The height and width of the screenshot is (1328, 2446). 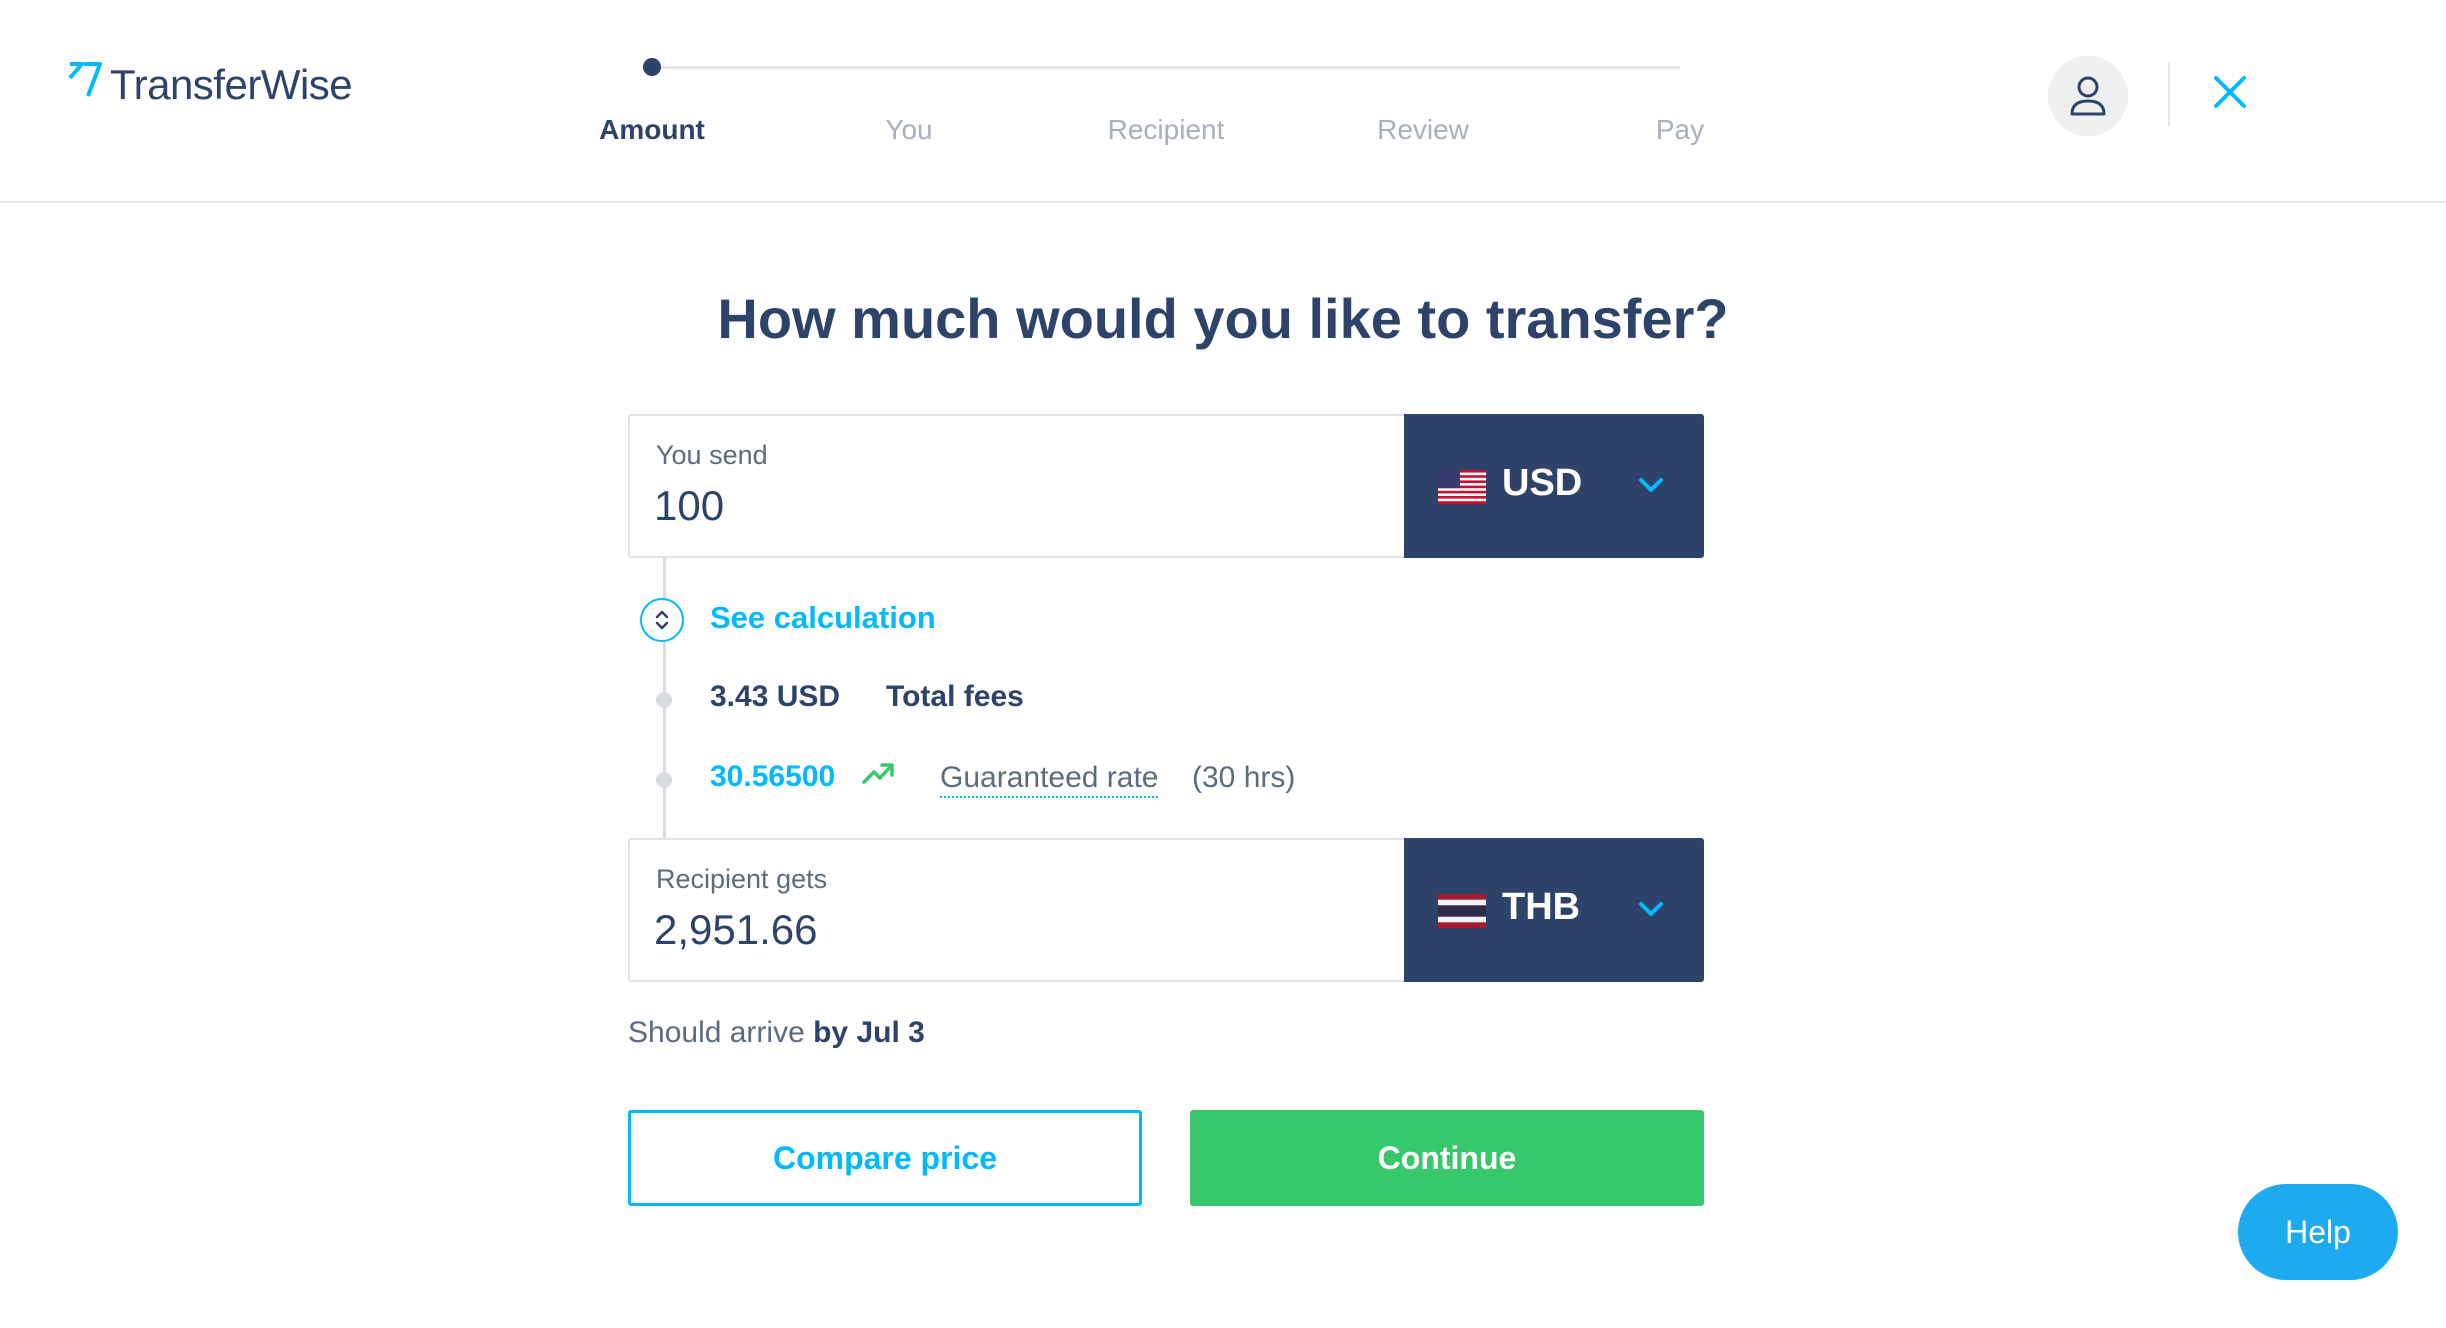 I want to click on continue-button: Continue, so click(x=1447, y=1158).